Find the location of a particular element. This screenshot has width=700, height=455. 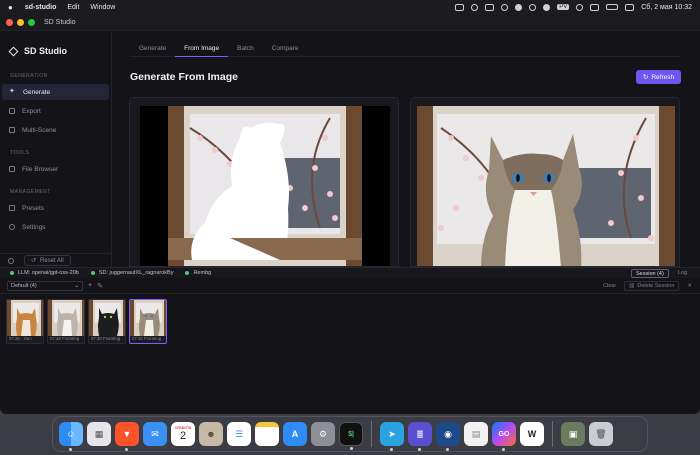

clear-button: Clear is located at coordinates (609, 286).